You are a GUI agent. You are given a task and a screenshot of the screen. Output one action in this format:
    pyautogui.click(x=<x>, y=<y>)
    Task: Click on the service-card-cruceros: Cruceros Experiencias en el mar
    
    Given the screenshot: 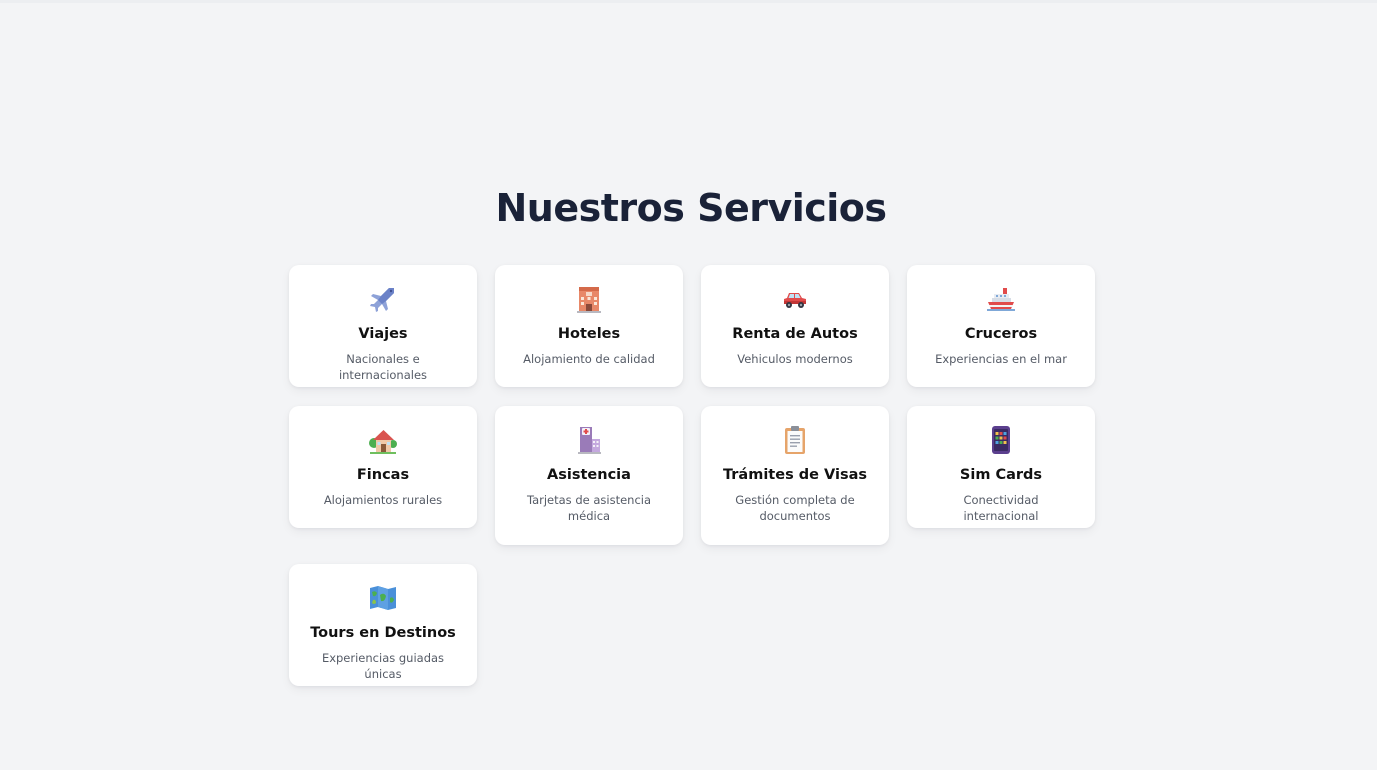 What is the action you would take?
    pyautogui.click(x=1001, y=326)
    